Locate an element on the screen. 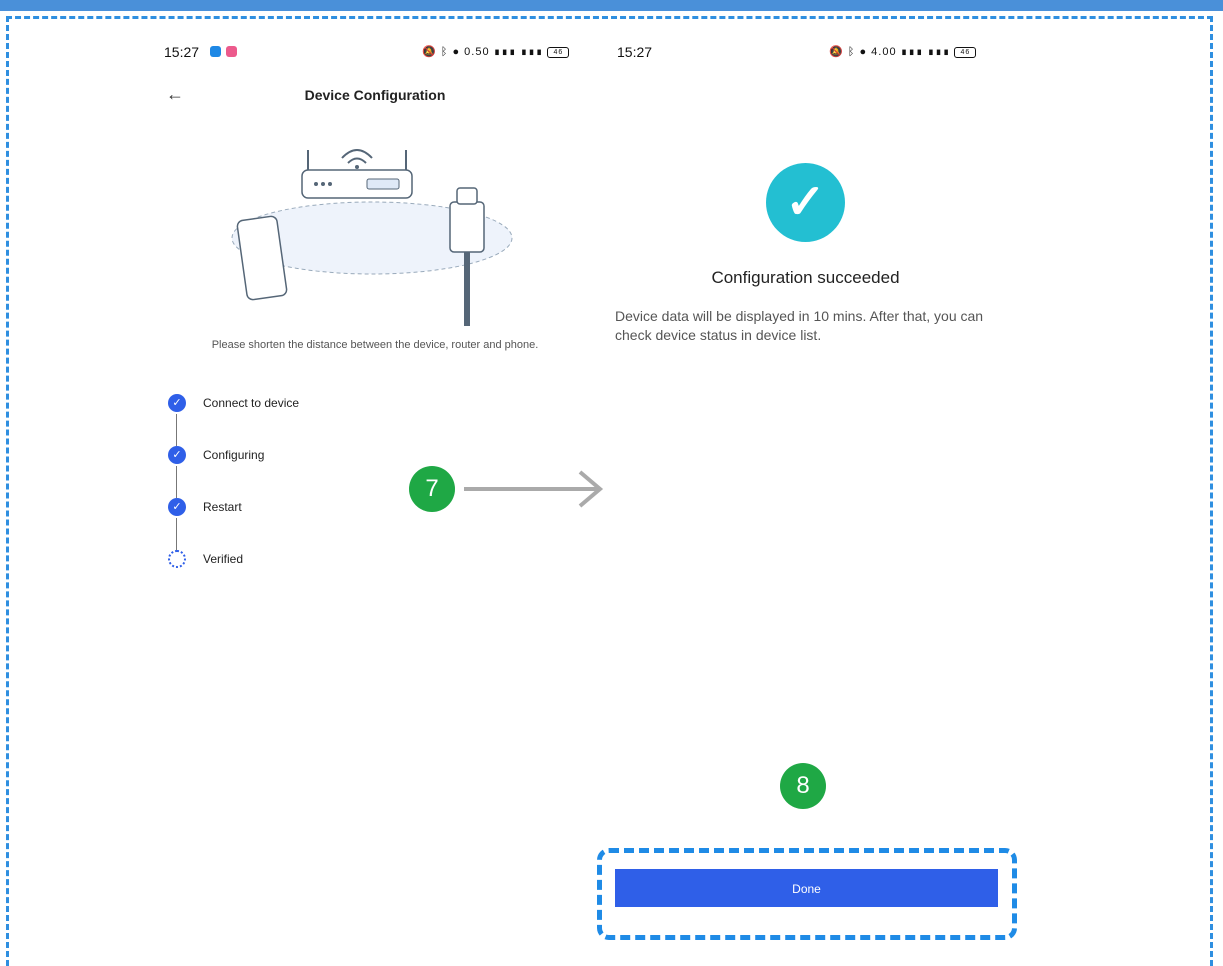 This screenshot has width=1223, height=966. step-7-badge: 7 is located at coordinates (432, 489).